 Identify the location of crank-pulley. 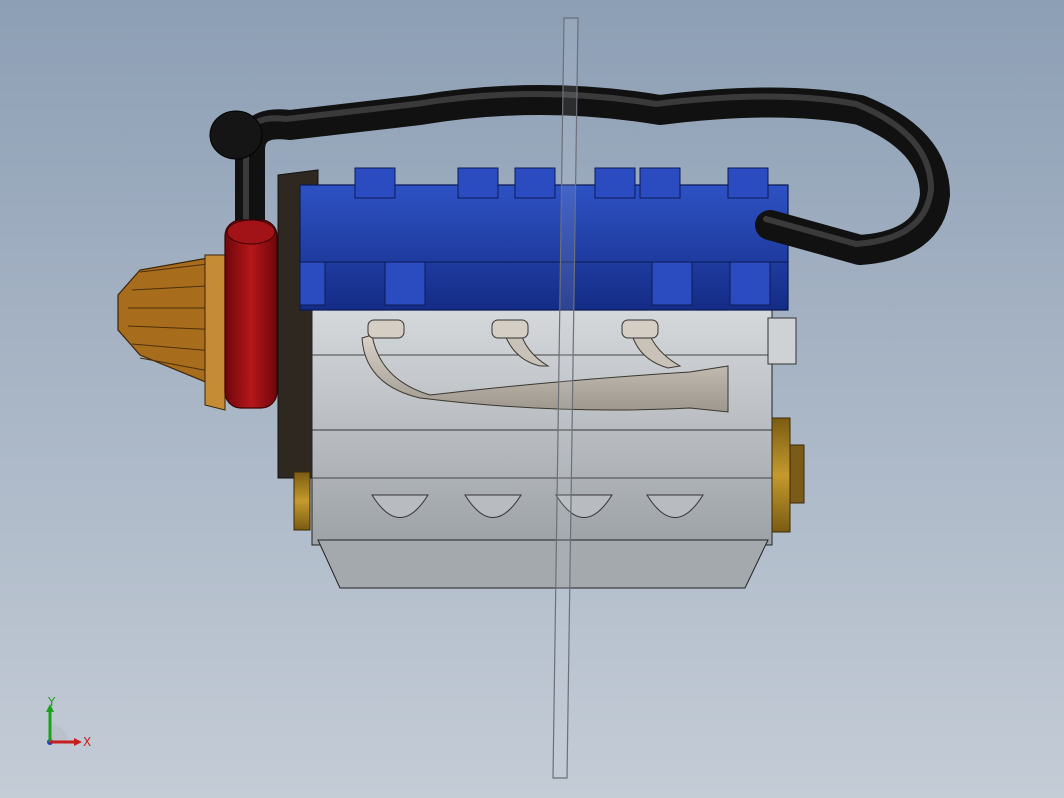
(788, 475).